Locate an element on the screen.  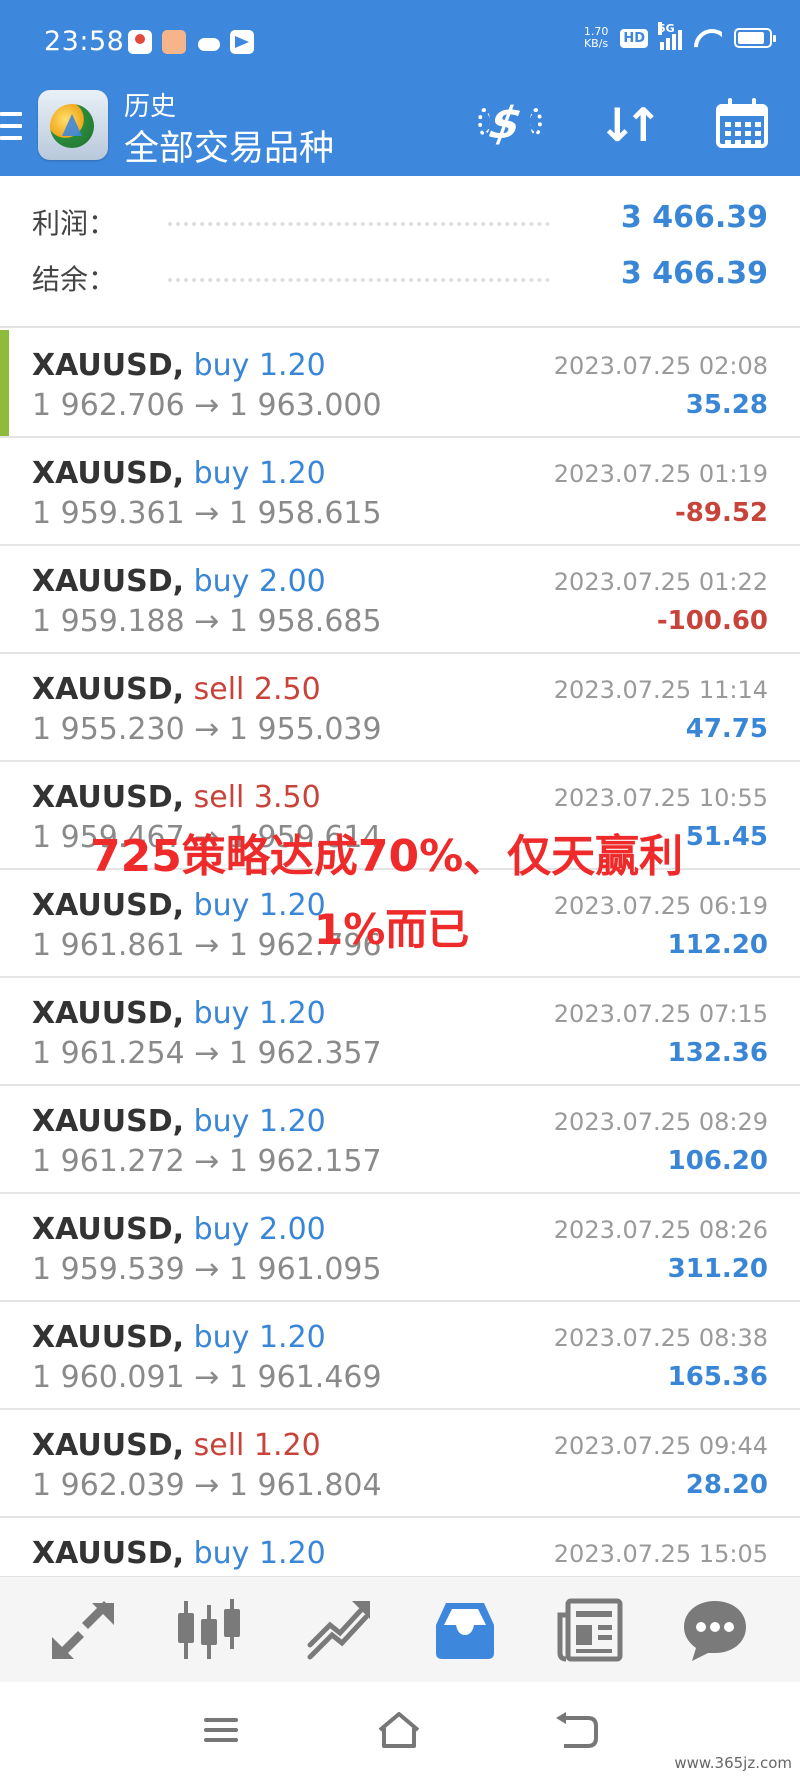
trade-datetime: 2023.07.25 01:22 is located at coordinates (660, 582).